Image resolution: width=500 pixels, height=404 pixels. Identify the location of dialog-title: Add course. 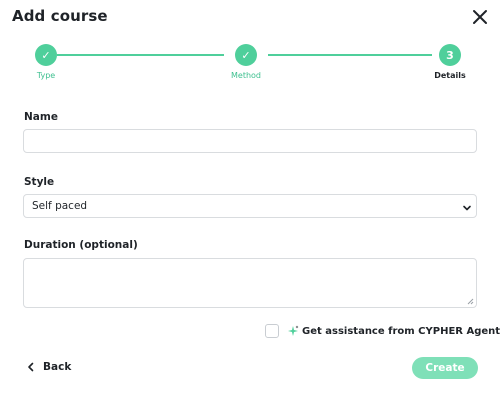
(60, 16).